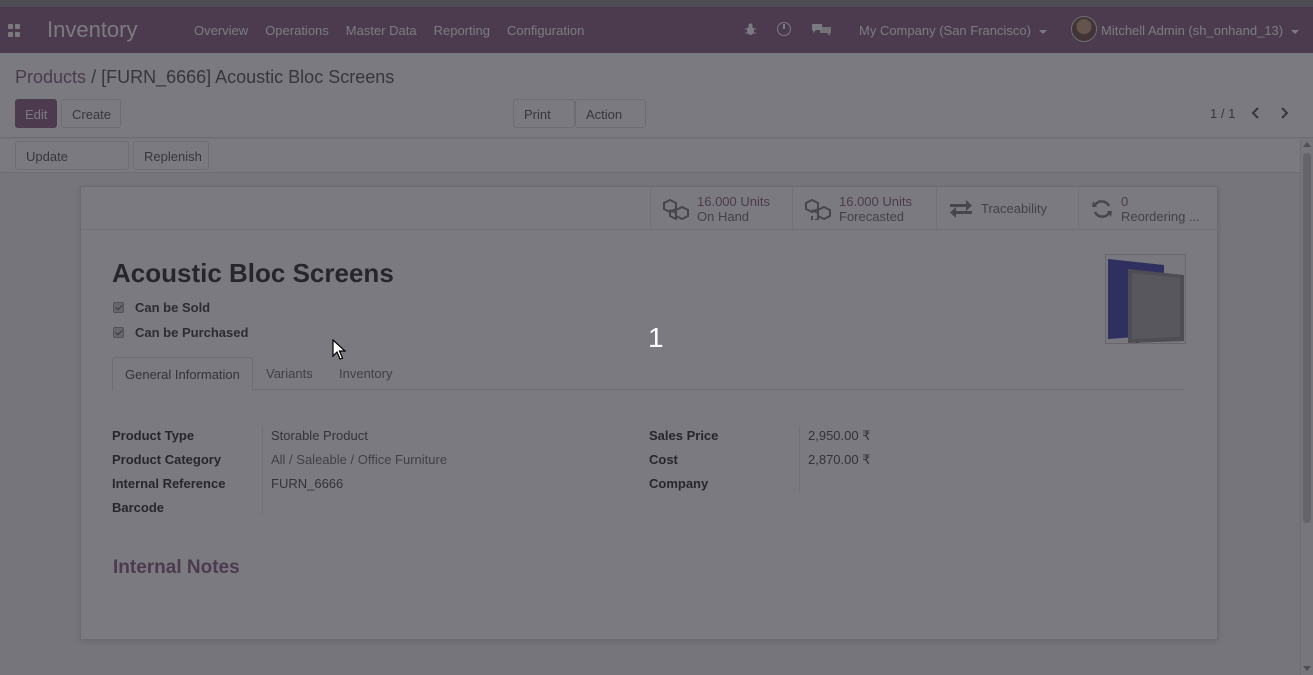 Image resolution: width=1313 pixels, height=675 pixels. What do you see at coordinates (50, 77) in the screenshot?
I see `breadcrumb-products: Products` at bounding box center [50, 77].